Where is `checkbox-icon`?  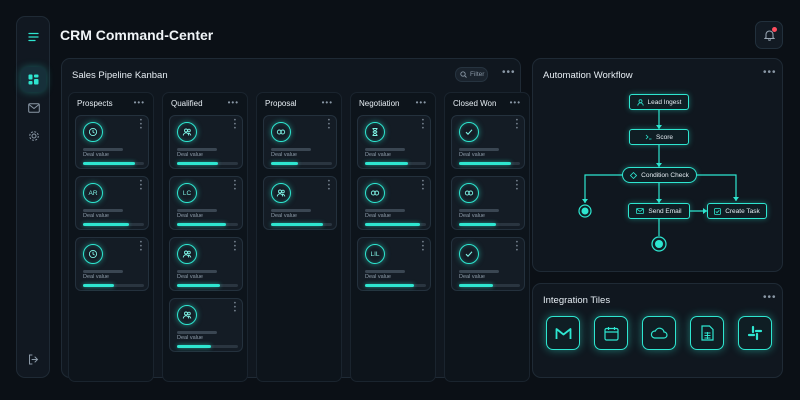 checkbox-icon is located at coordinates (718, 211).